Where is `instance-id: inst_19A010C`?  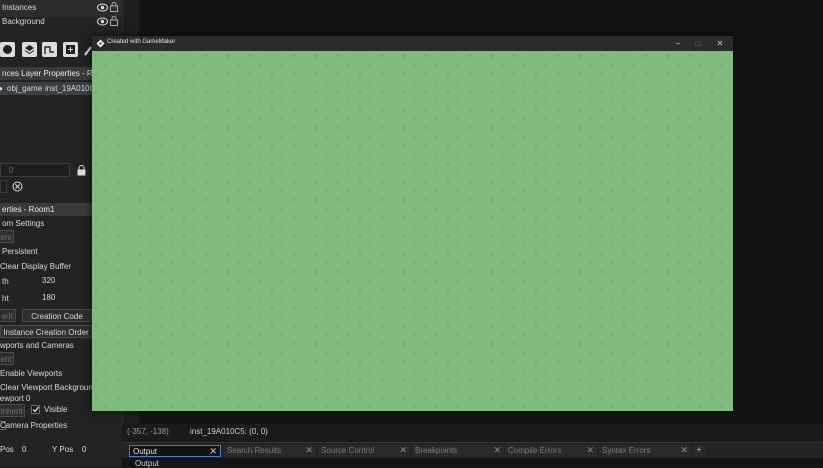
instance-id: inst_19A010C is located at coordinates (70, 88).